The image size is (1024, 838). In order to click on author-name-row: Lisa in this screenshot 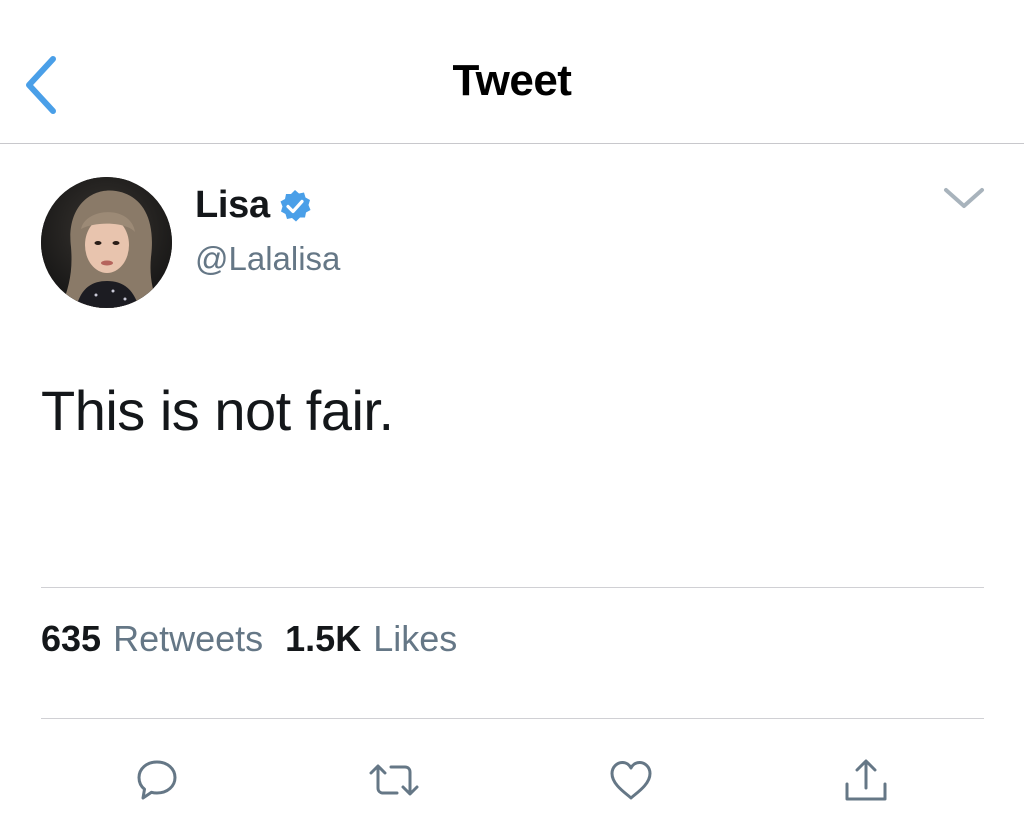, I will do `click(253, 205)`.